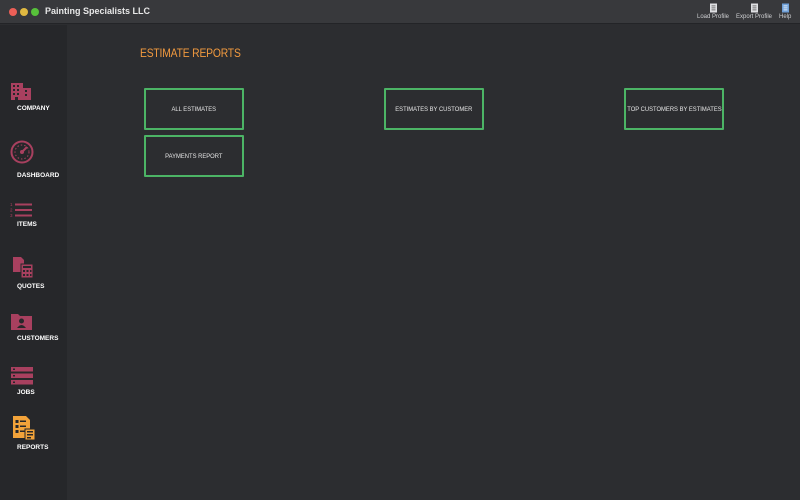  What do you see at coordinates (98, 11) in the screenshot?
I see `window-title: Painting Specialists LLC` at bounding box center [98, 11].